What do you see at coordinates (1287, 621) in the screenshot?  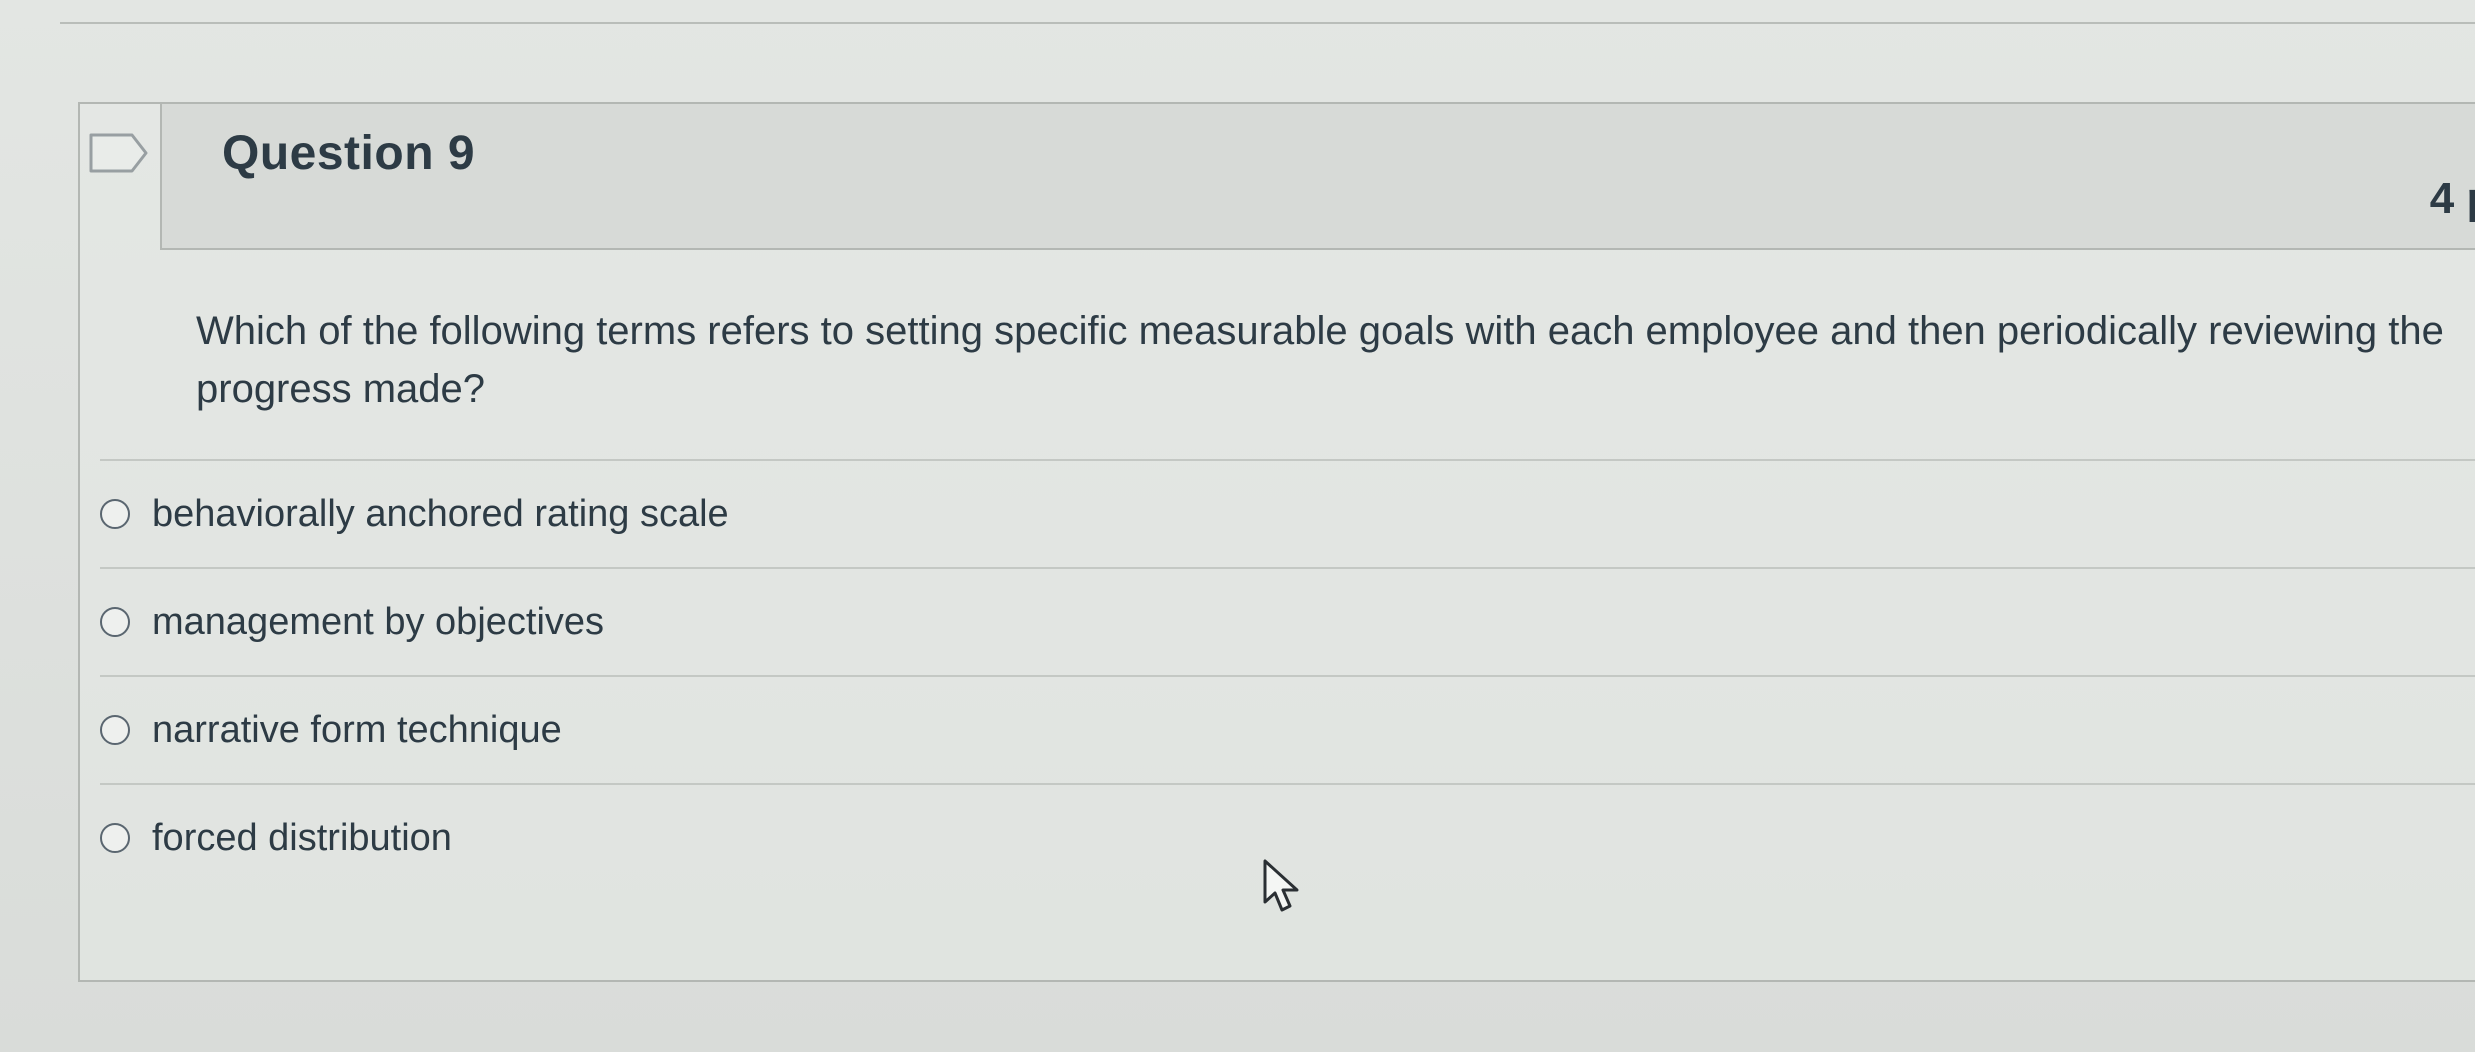 I see `answer-option: management by objectives` at bounding box center [1287, 621].